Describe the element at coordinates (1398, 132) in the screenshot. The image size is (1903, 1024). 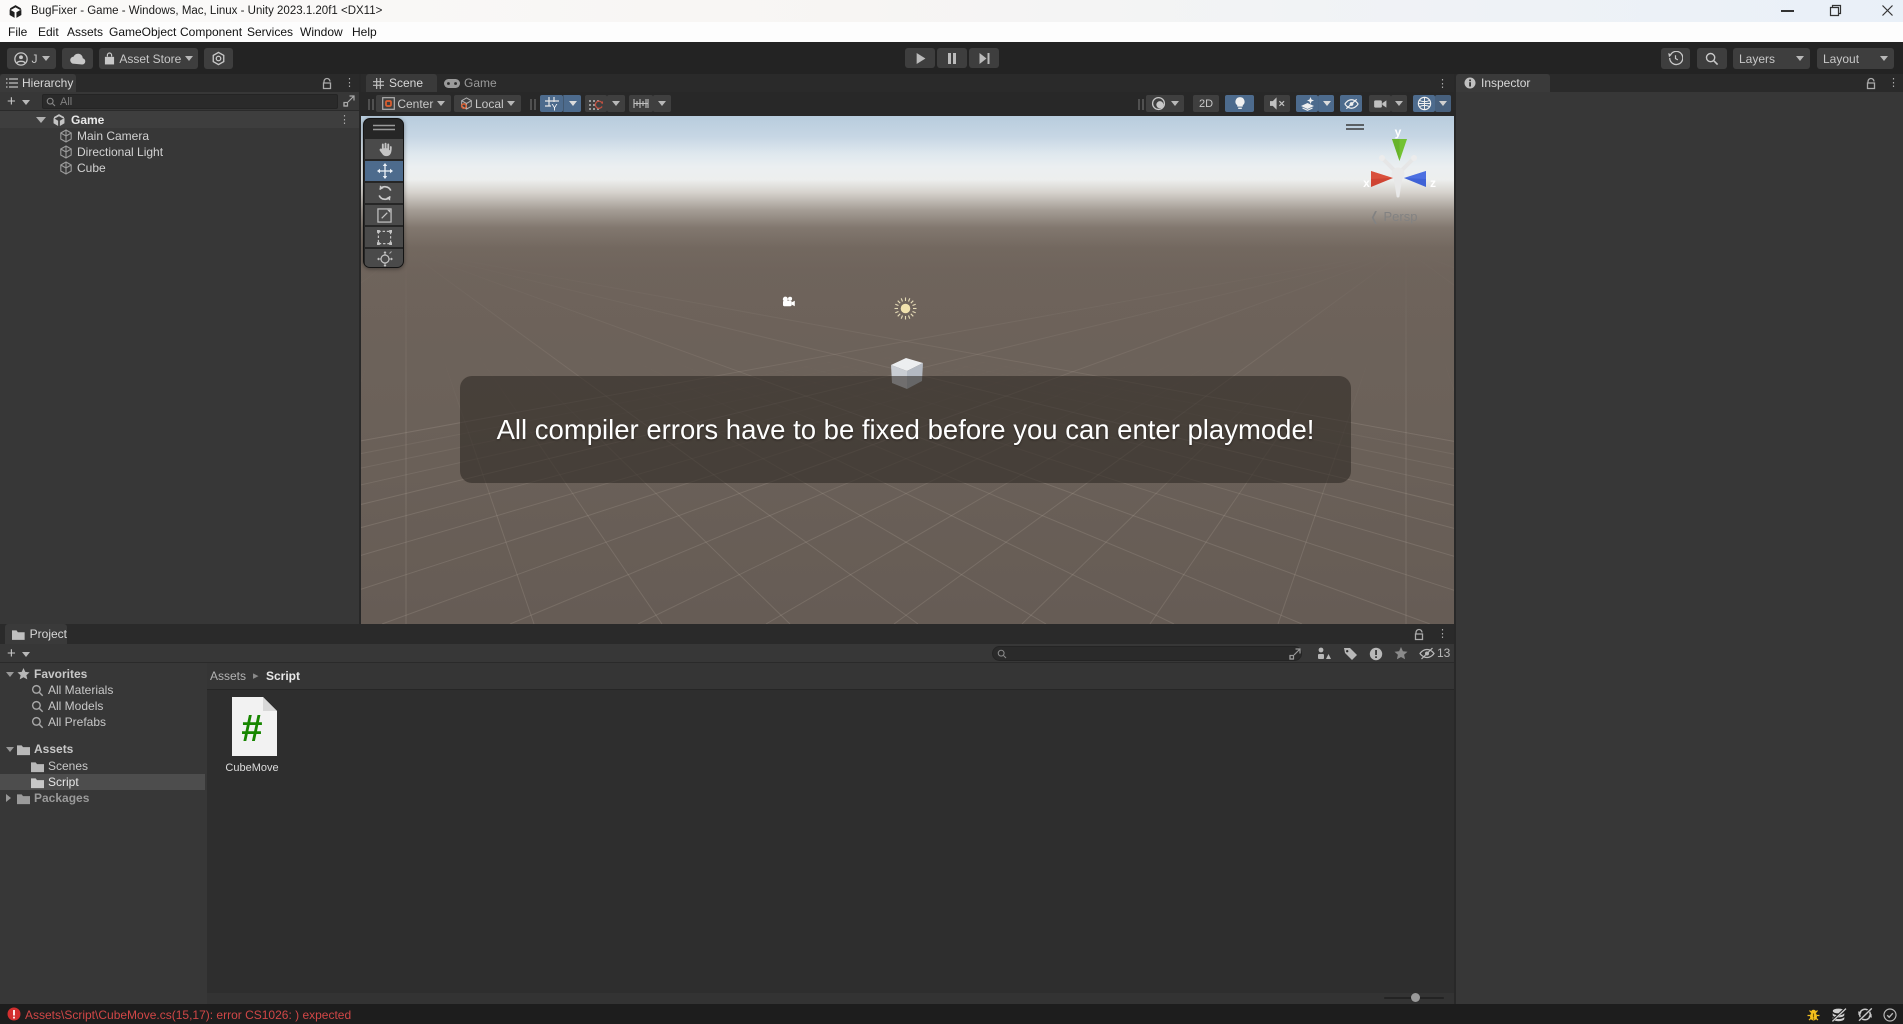
I see `svg-text: y` at that location.